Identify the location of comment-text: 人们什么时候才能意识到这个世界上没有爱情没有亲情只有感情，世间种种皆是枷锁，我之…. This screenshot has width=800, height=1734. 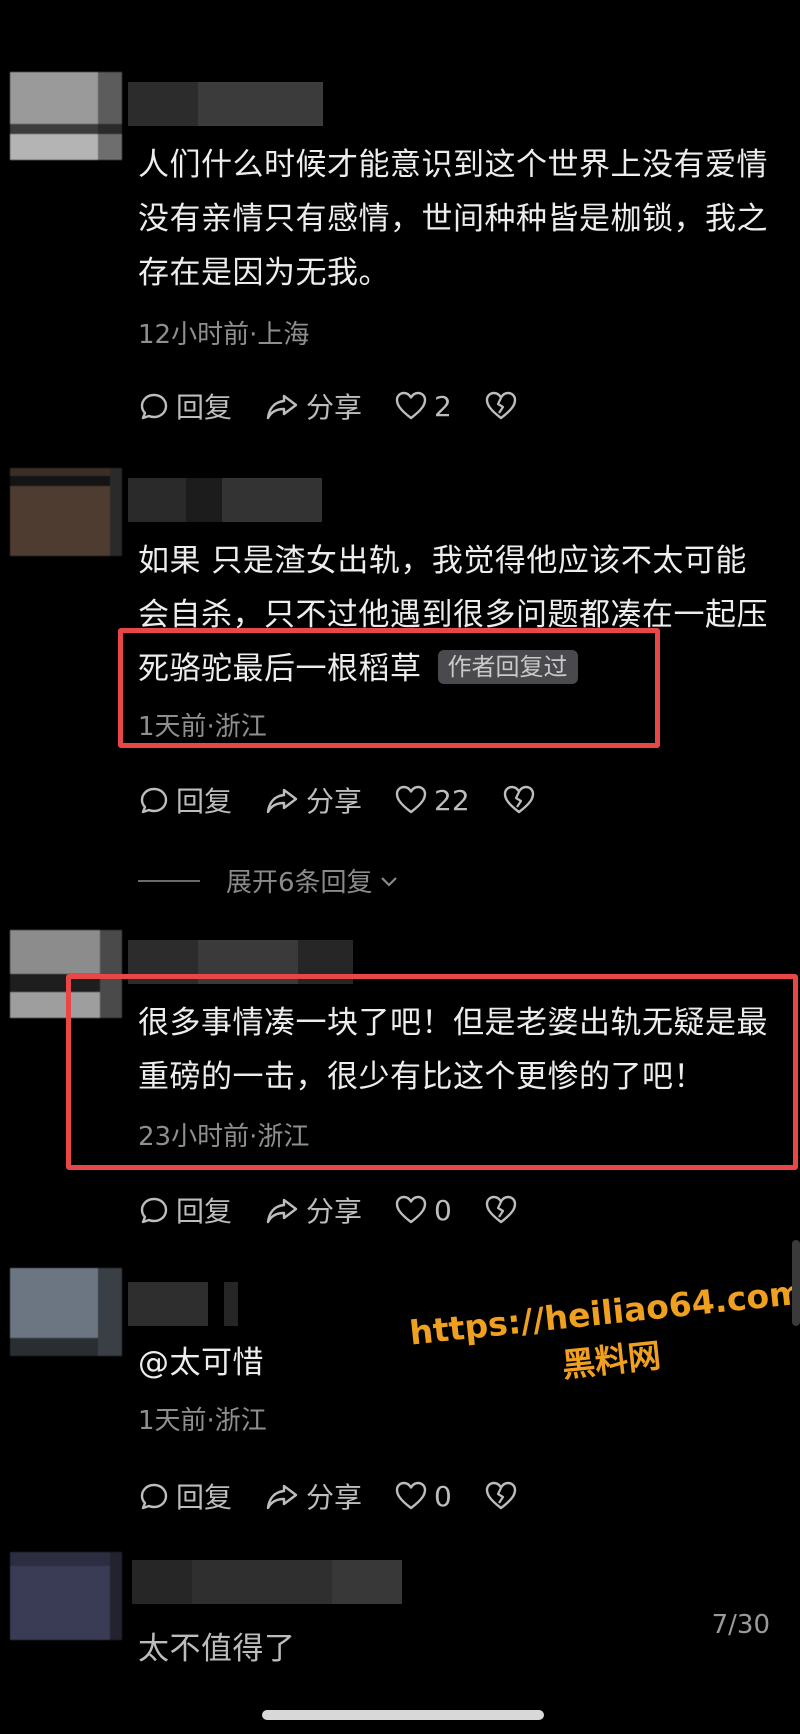
(453, 219).